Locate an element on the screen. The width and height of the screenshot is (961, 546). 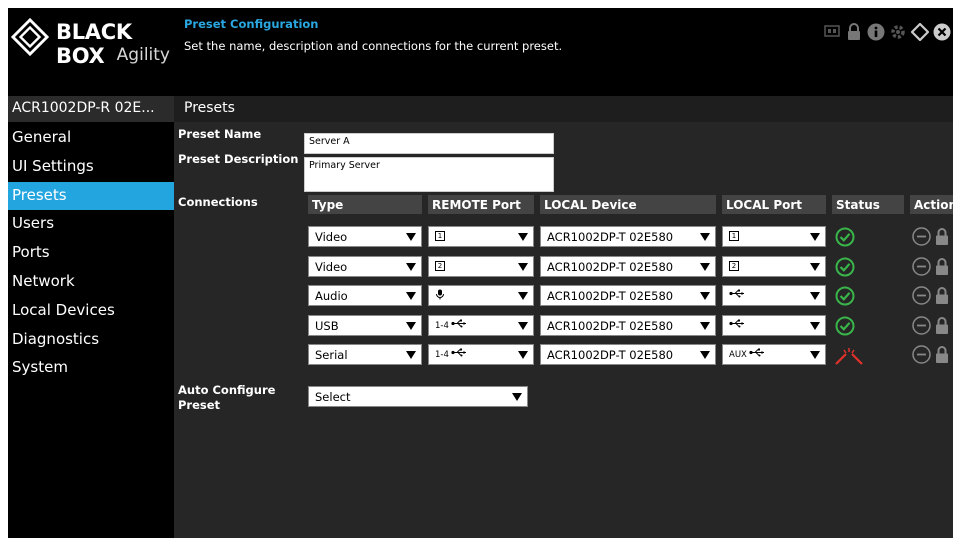
col-header-local-device: LOCAL Device is located at coordinates (628, 204).